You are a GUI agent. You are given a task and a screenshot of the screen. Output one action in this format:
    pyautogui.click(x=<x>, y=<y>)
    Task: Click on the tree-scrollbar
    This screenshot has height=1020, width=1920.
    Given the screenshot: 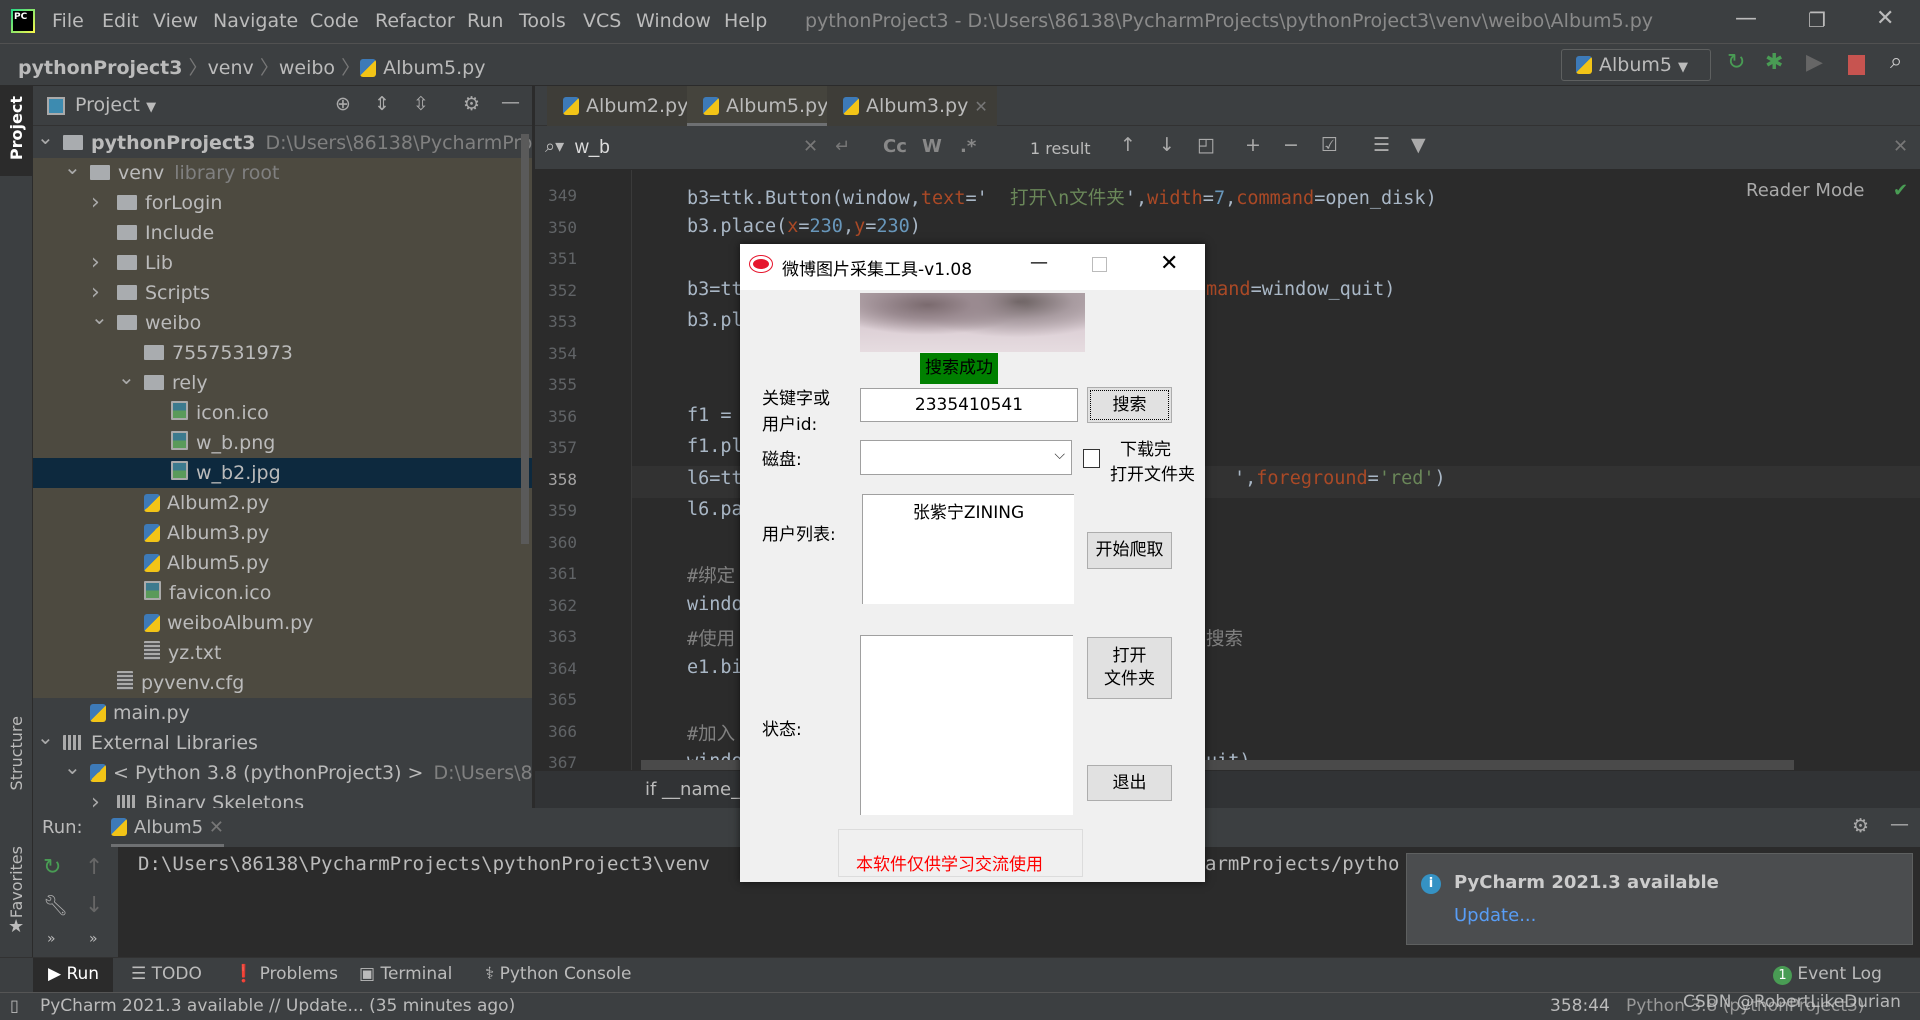 What is the action you would take?
    pyautogui.click(x=525, y=339)
    